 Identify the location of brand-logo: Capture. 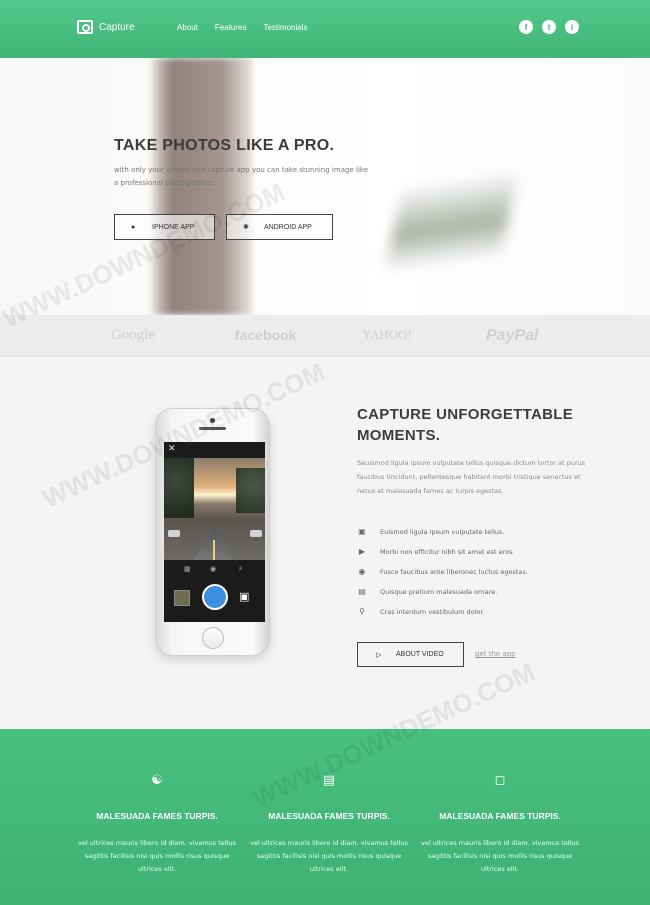
(106, 27).